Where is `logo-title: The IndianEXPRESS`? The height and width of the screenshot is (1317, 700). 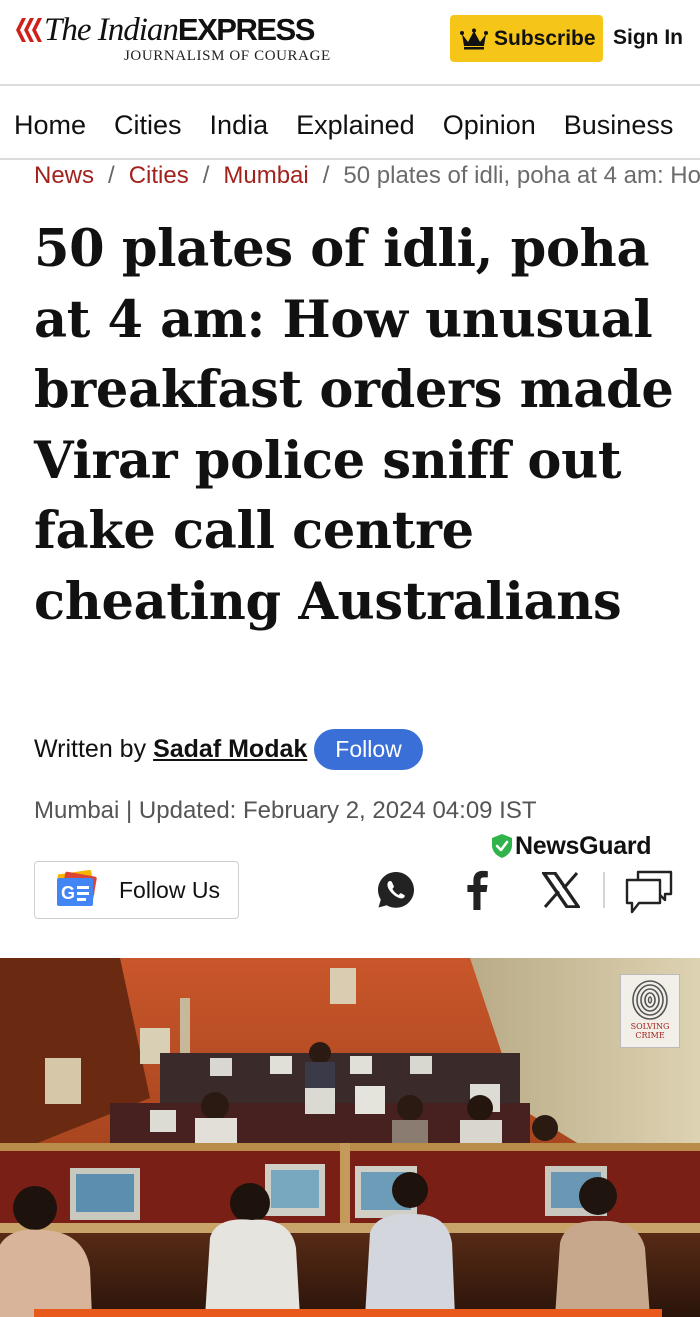
logo-title: The IndianEXPRESS is located at coordinates (179, 30).